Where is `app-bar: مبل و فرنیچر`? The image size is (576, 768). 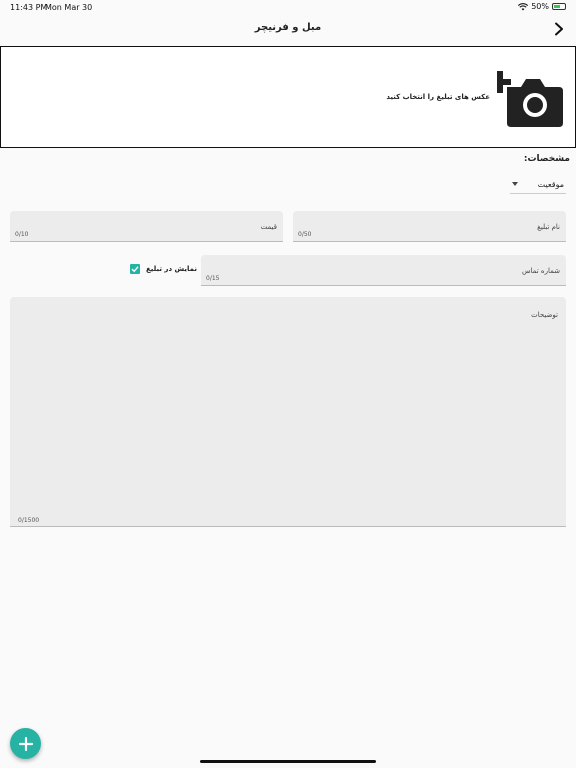
app-bar: مبل و فرنیچر is located at coordinates (288, 30).